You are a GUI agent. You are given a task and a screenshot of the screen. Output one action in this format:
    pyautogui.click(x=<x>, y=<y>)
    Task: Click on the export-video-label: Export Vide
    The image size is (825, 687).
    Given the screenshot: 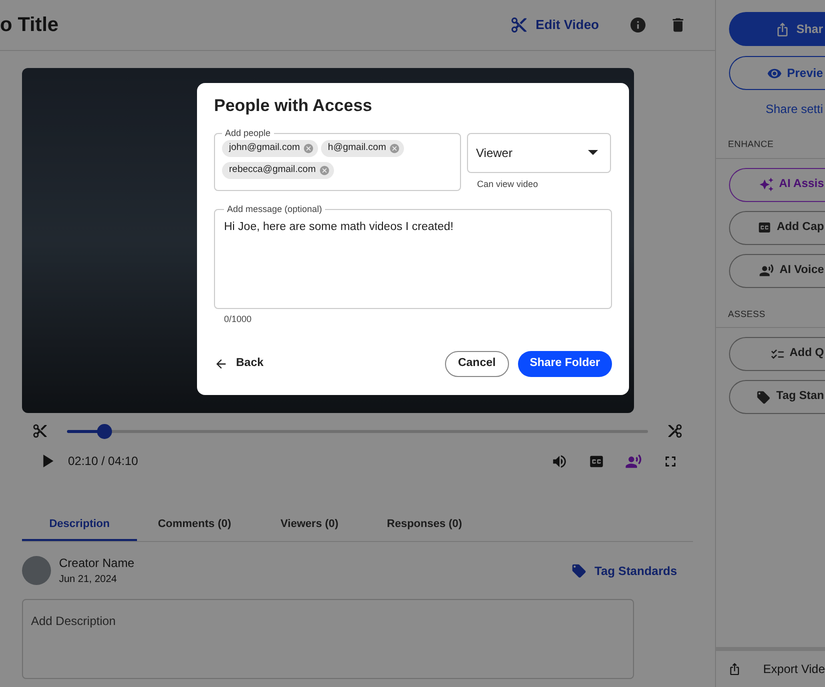 What is the action you would take?
    pyautogui.click(x=794, y=669)
    